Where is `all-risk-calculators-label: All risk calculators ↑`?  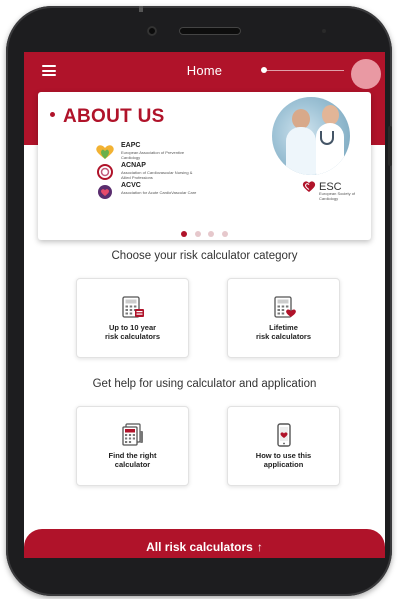
all-risk-calculators-label: All risk calculators ↑ is located at coordinates (204, 547).